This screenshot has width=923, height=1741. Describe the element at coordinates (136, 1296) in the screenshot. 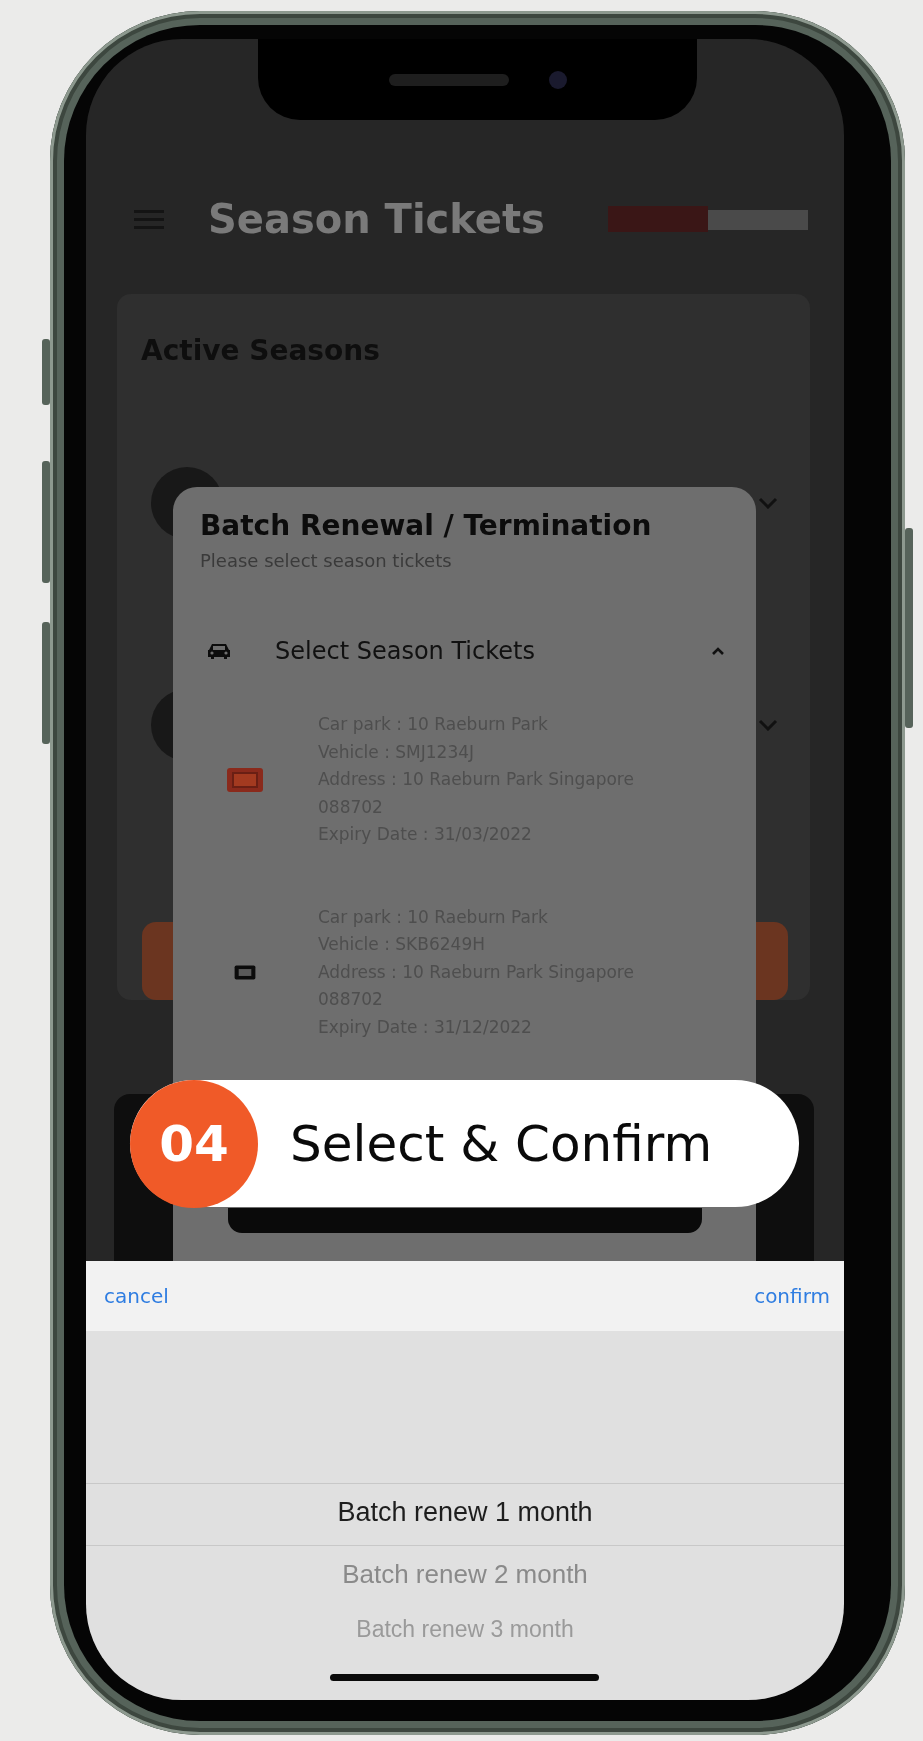

I see `cancel-button: cancel` at that location.